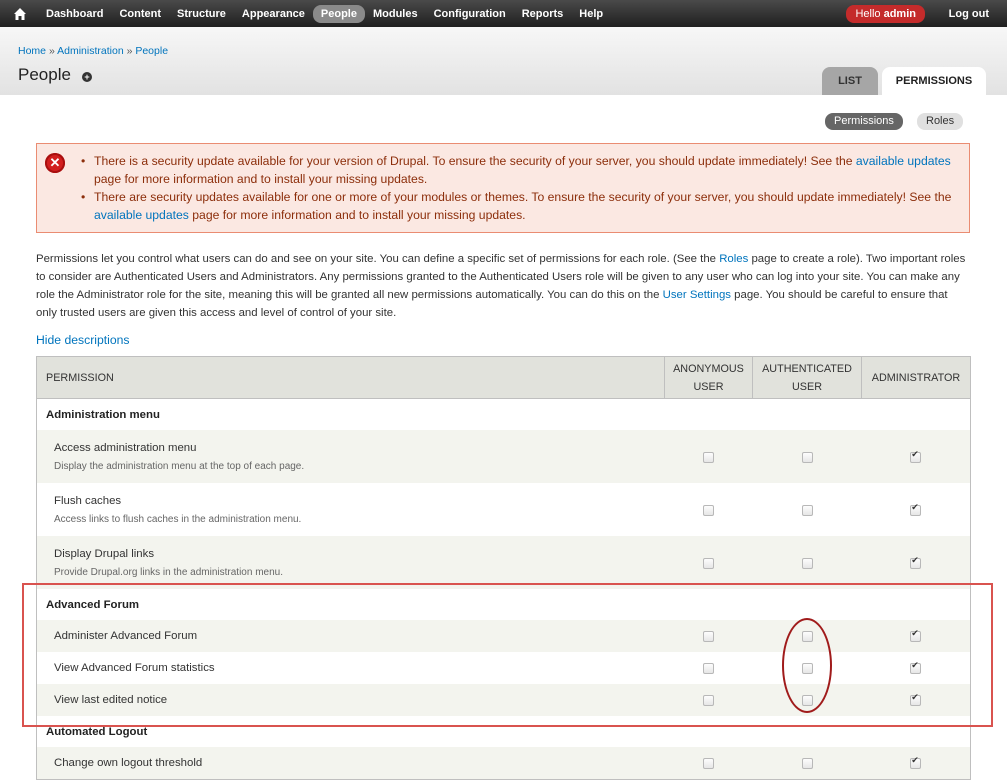  Describe the element at coordinates (128, 763) in the screenshot. I see `permission-title: Change own logout threshold` at that location.